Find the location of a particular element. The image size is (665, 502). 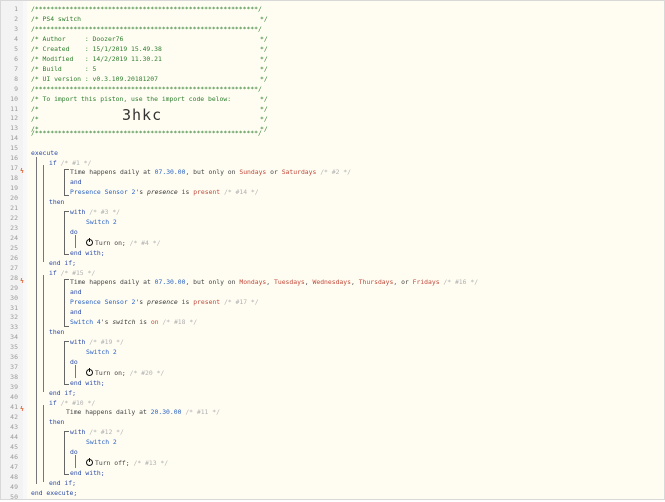

line-number: 5 is located at coordinates (16, 48).